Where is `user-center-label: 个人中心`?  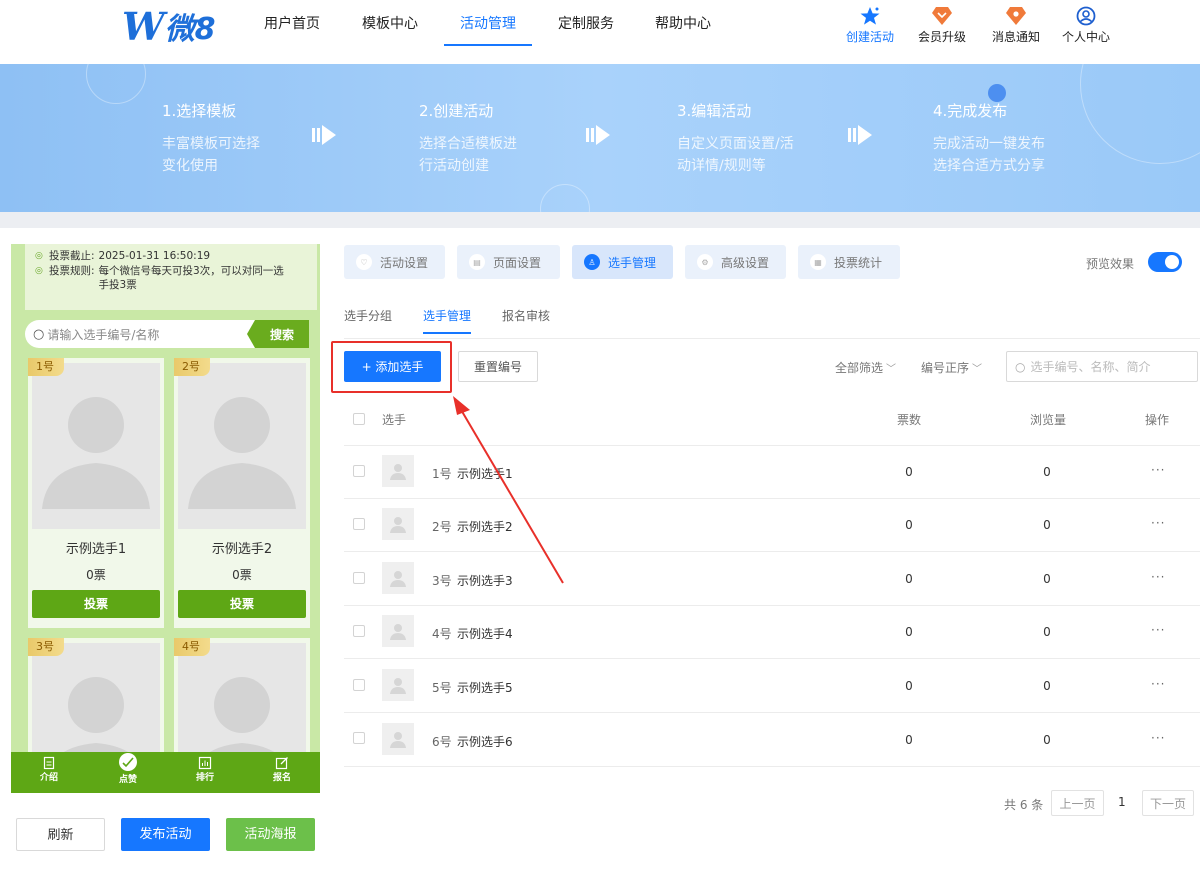
user-center-label: 个人中心 is located at coordinates (1085, 37).